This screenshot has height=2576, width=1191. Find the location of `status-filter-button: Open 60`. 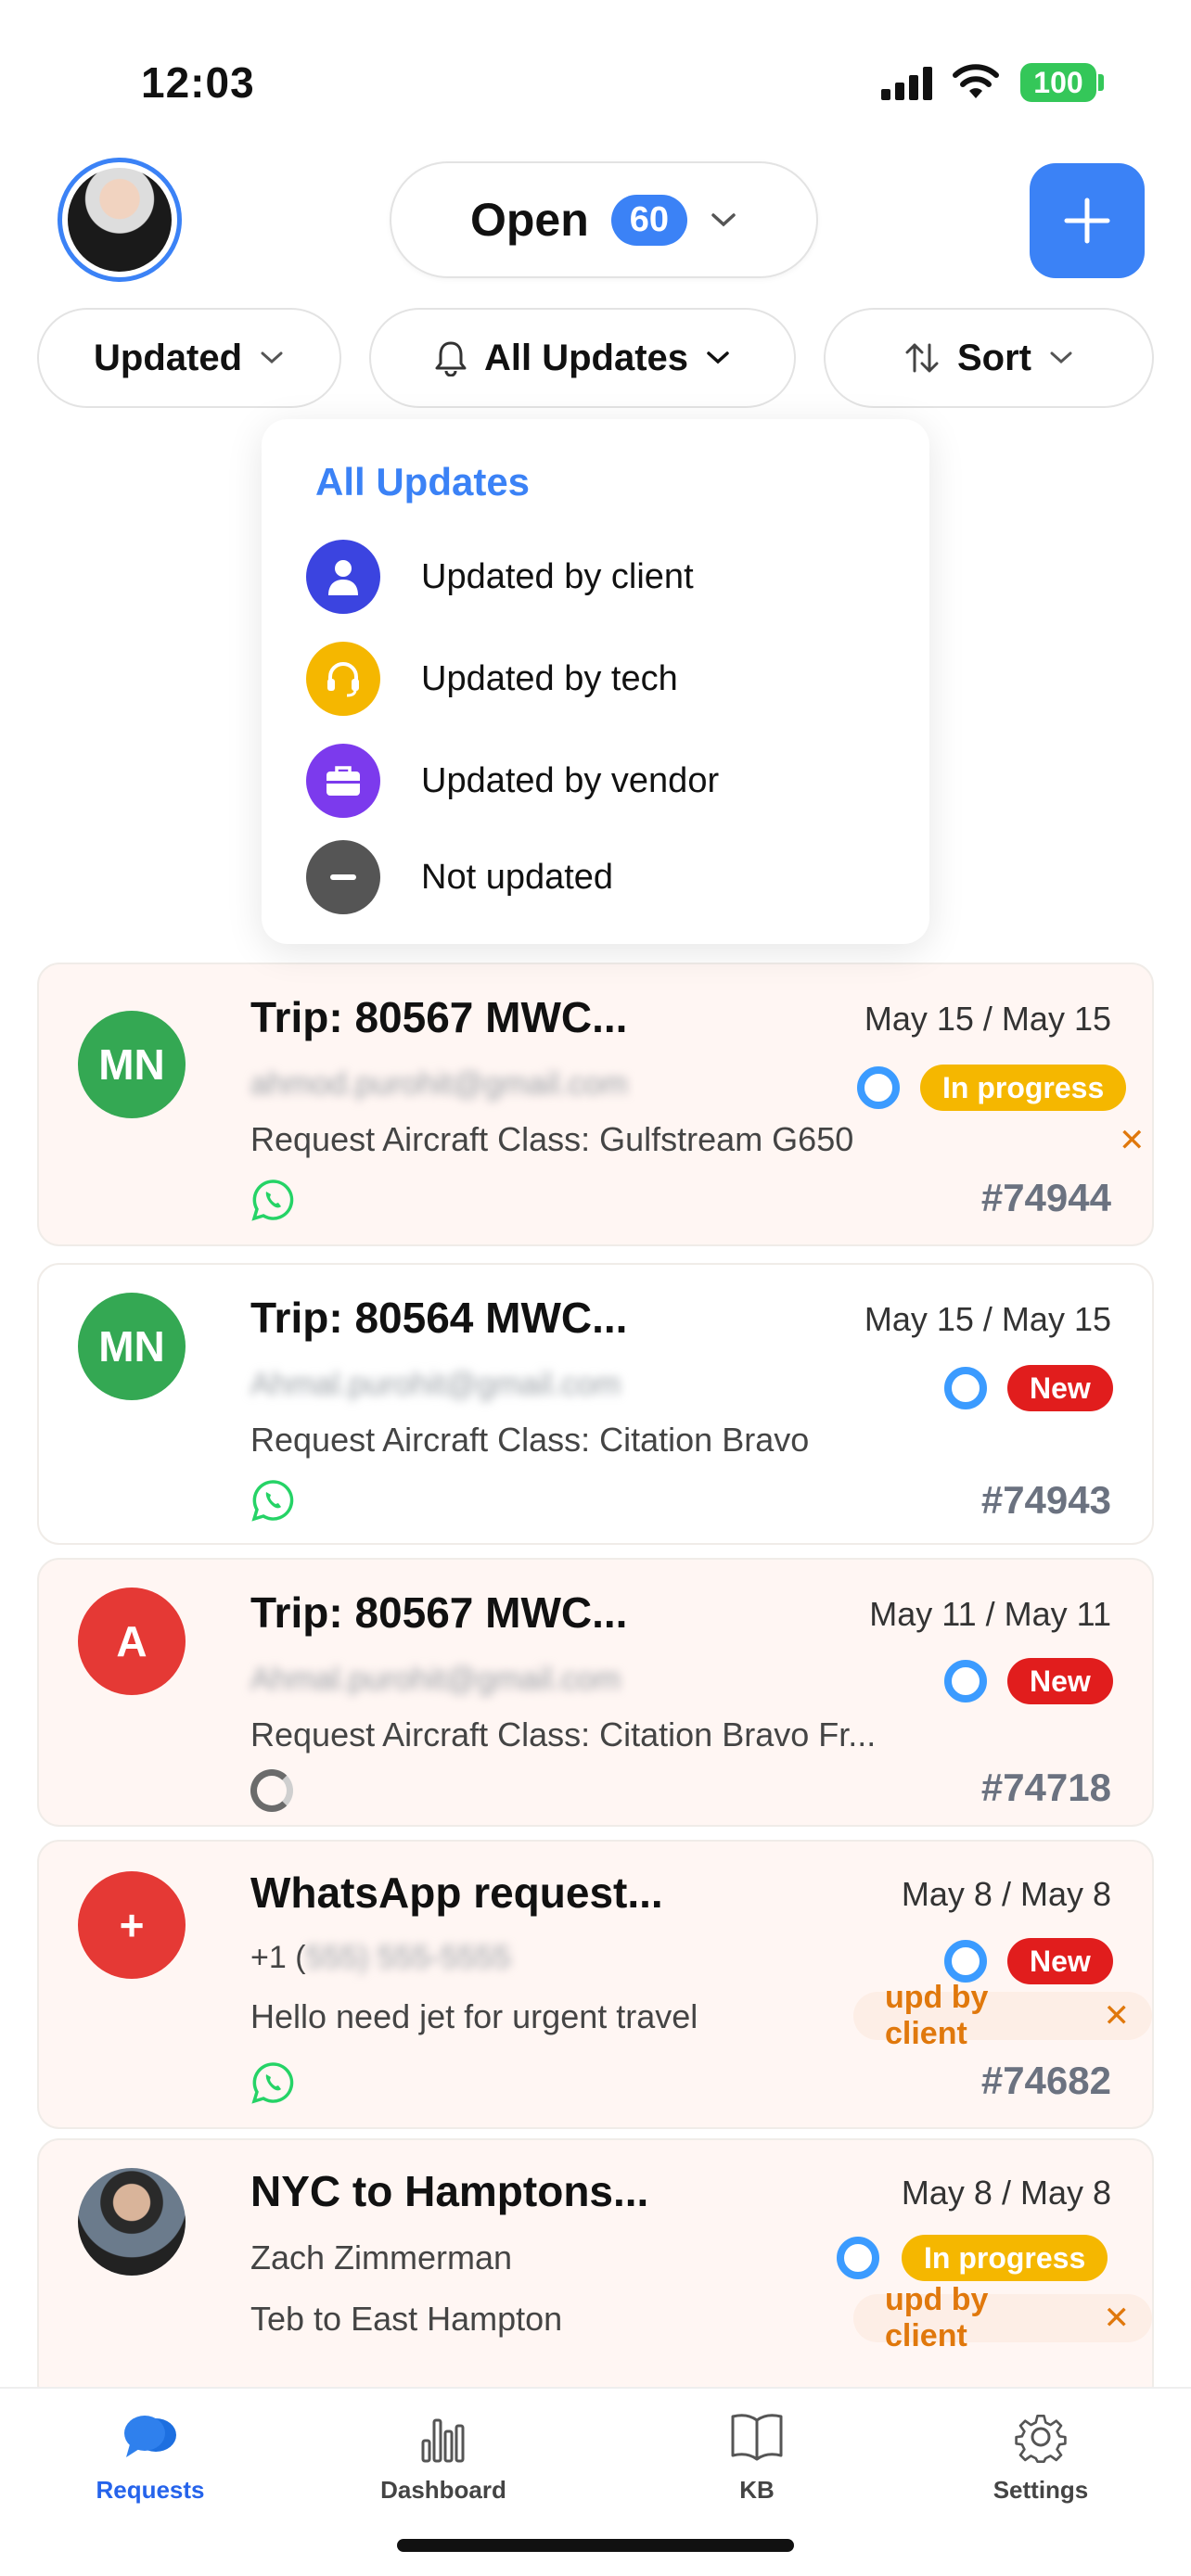

status-filter-button: Open 60 is located at coordinates (604, 219).